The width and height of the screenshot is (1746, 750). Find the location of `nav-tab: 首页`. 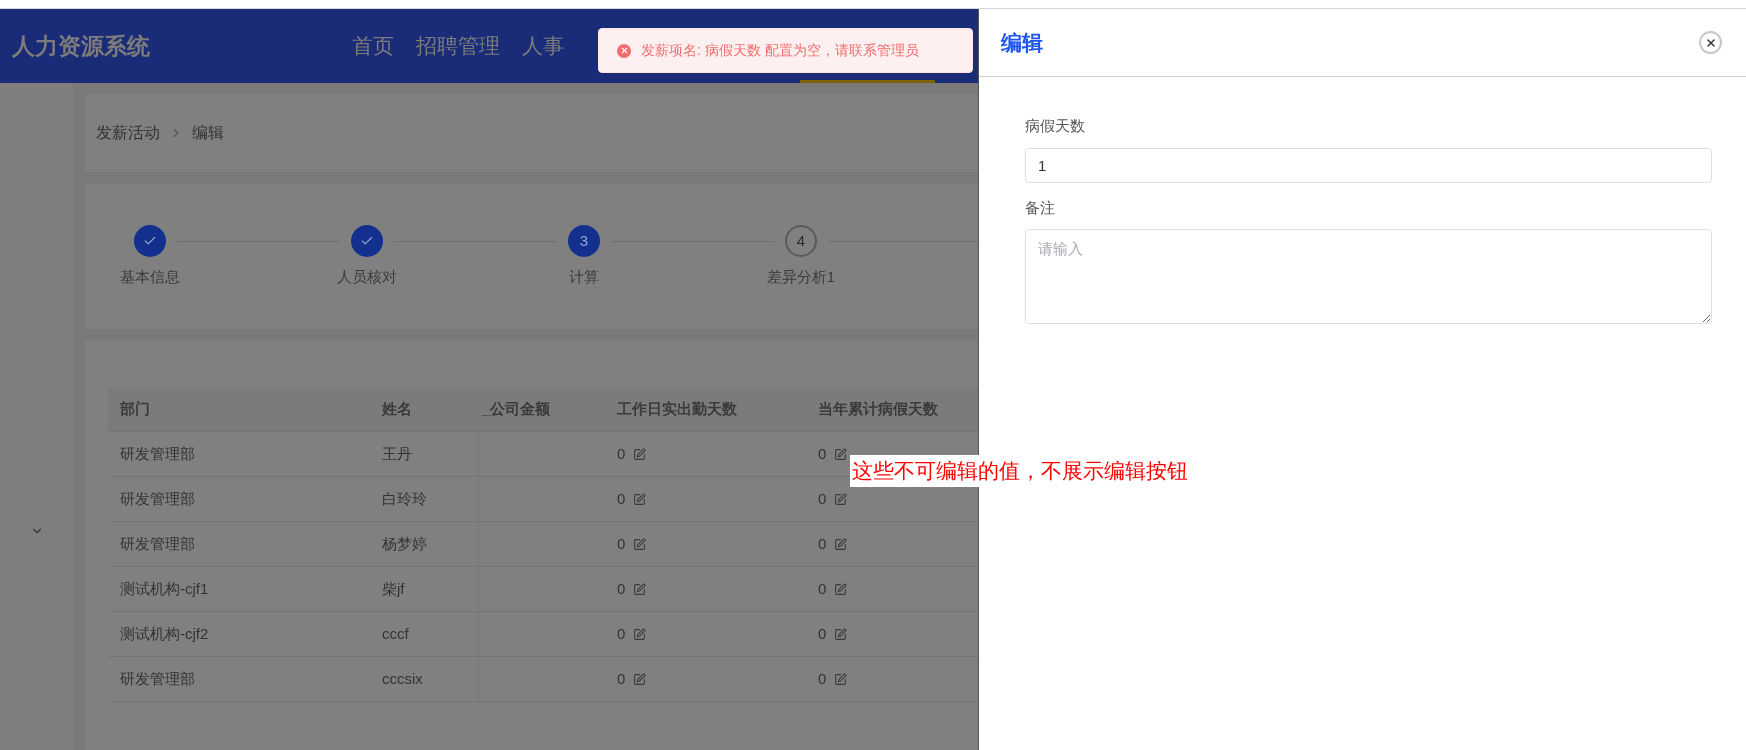

nav-tab: 首页 is located at coordinates (373, 46).